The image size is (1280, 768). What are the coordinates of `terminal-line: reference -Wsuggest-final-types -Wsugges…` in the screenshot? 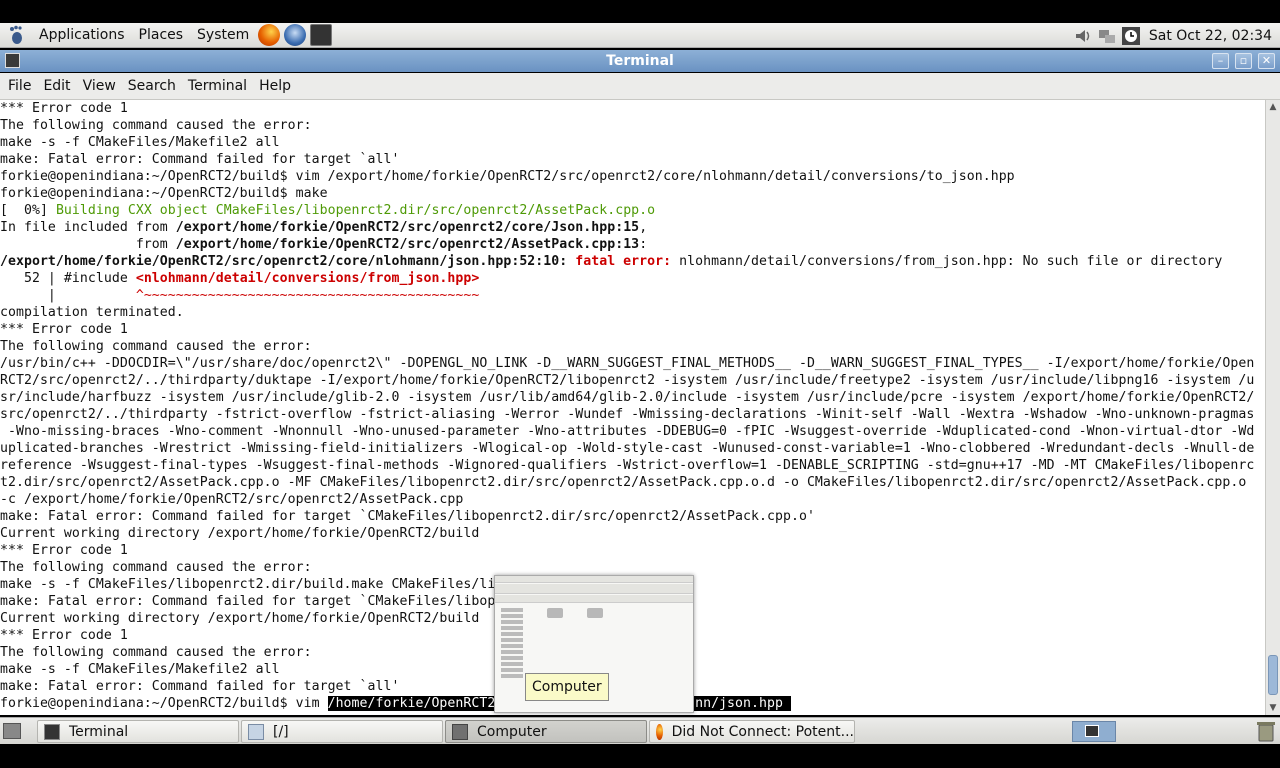 It's located at (632, 465).